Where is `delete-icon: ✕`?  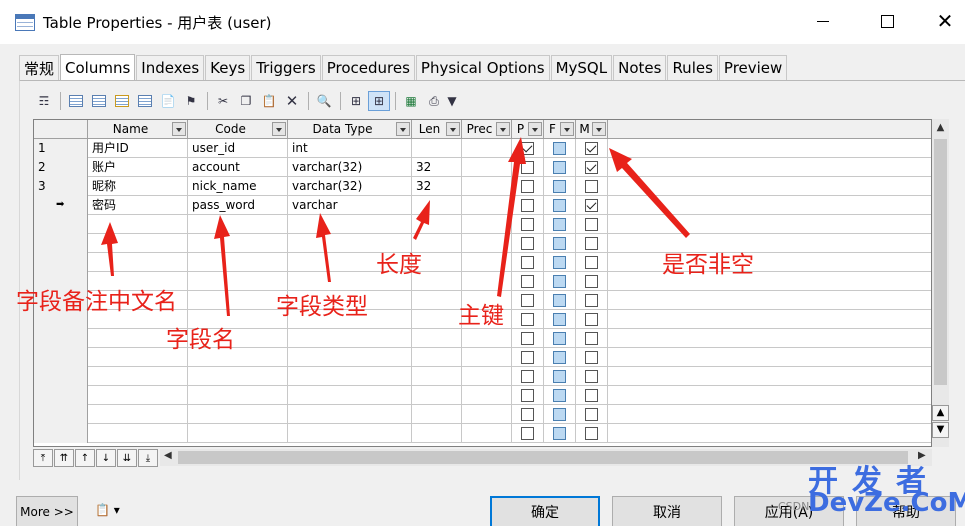
delete-icon: ✕ is located at coordinates (292, 101).